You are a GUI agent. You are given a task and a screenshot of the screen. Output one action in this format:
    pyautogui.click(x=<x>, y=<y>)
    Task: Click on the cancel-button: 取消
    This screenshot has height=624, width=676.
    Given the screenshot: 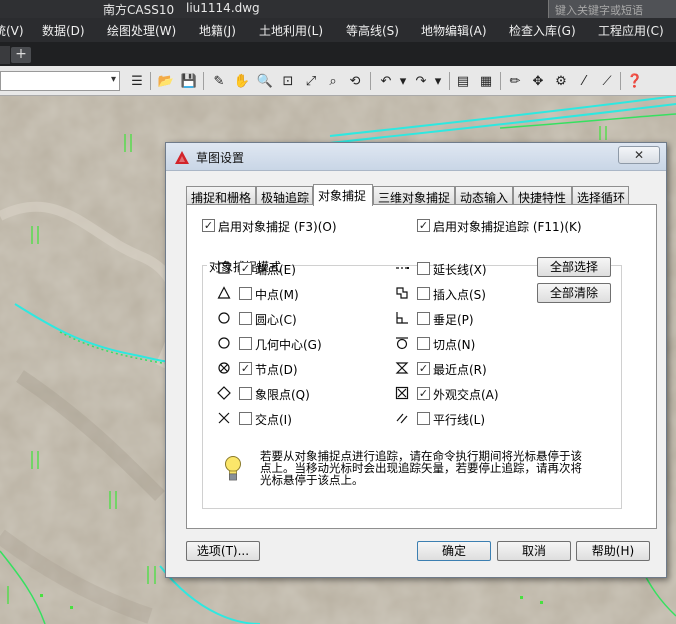 What is the action you would take?
    pyautogui.click(x=534, y=551)
    